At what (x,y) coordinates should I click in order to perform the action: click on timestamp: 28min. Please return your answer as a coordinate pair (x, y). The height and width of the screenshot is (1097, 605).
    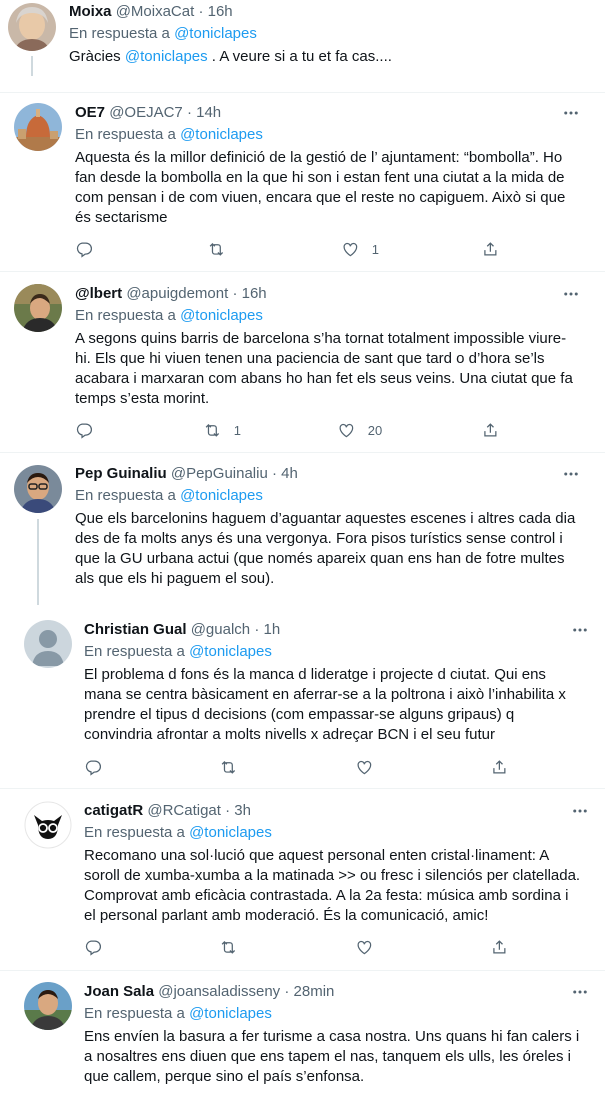
    Looking at the image, I should click on (314, 991).